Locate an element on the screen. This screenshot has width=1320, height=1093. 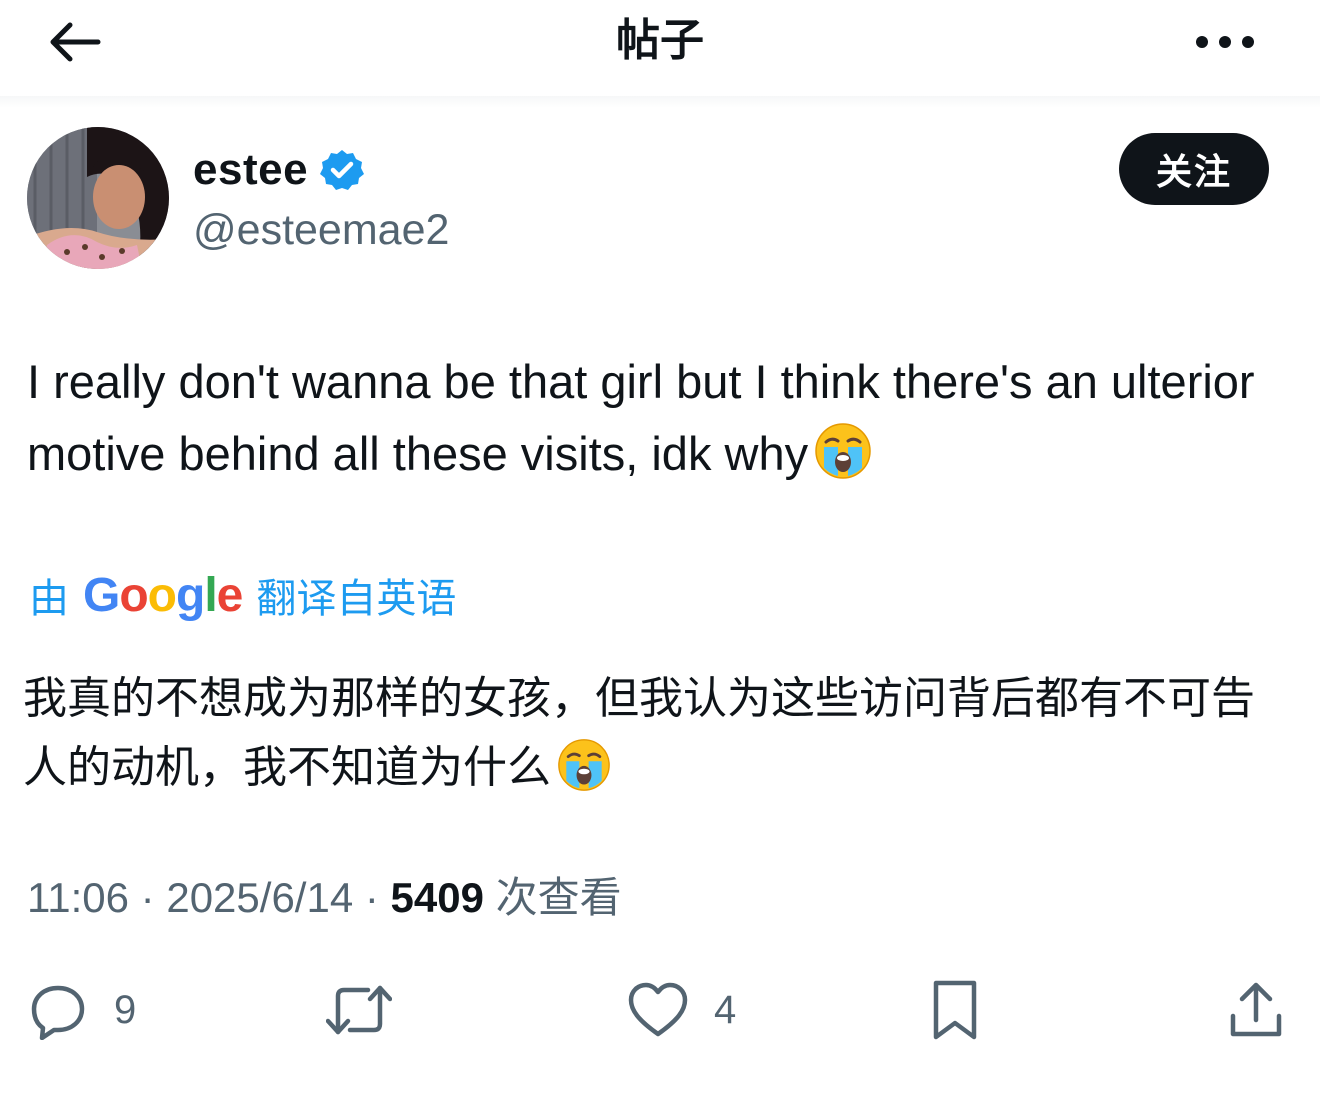
more-horizontal-icon is located at coordinates (1225, 42).